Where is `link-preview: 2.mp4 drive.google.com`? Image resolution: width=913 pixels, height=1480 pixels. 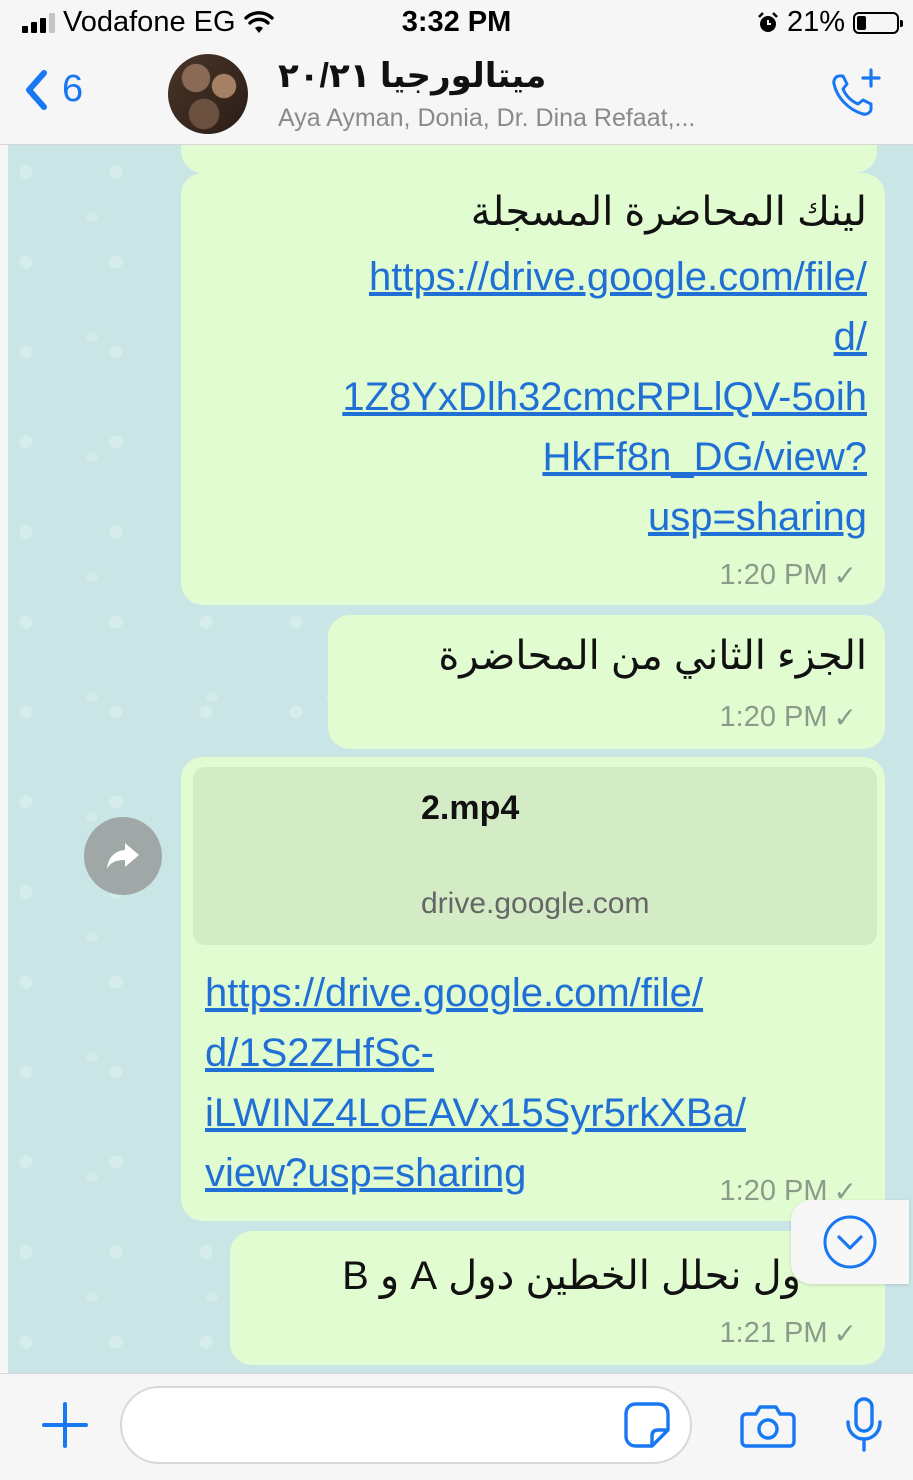 link-preview: 2.mp4 drive.google.com is located at coordinates (535, 856).